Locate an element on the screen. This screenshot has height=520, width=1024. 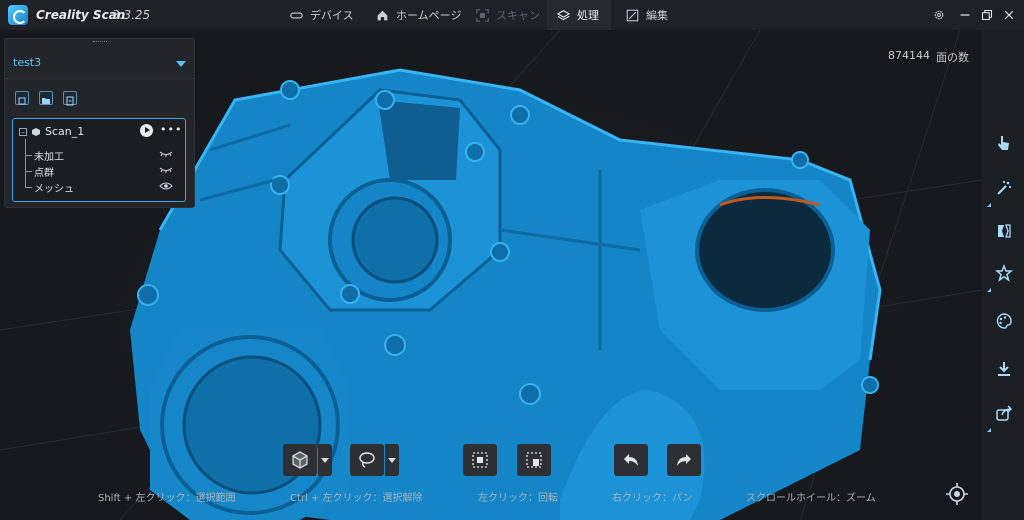
lasso-select-icon is located at coordinates (367, 460).